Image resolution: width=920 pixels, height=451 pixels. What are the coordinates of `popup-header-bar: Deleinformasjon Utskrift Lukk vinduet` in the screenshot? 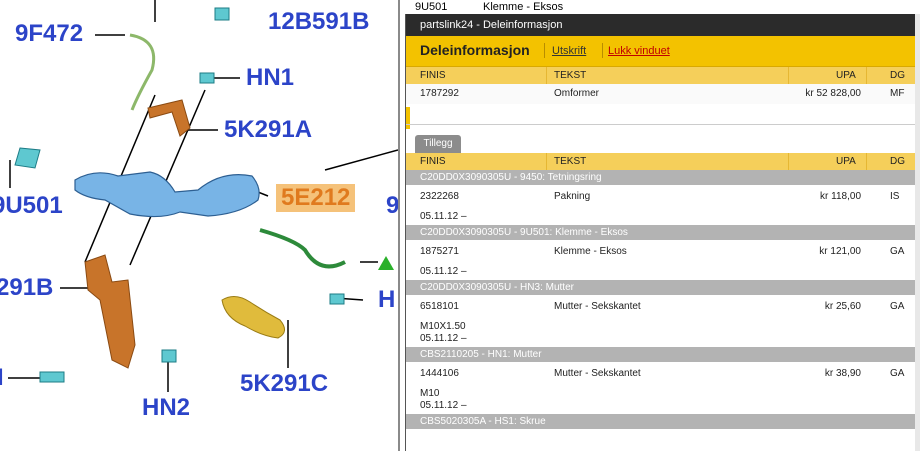 It's located at (663, 51).